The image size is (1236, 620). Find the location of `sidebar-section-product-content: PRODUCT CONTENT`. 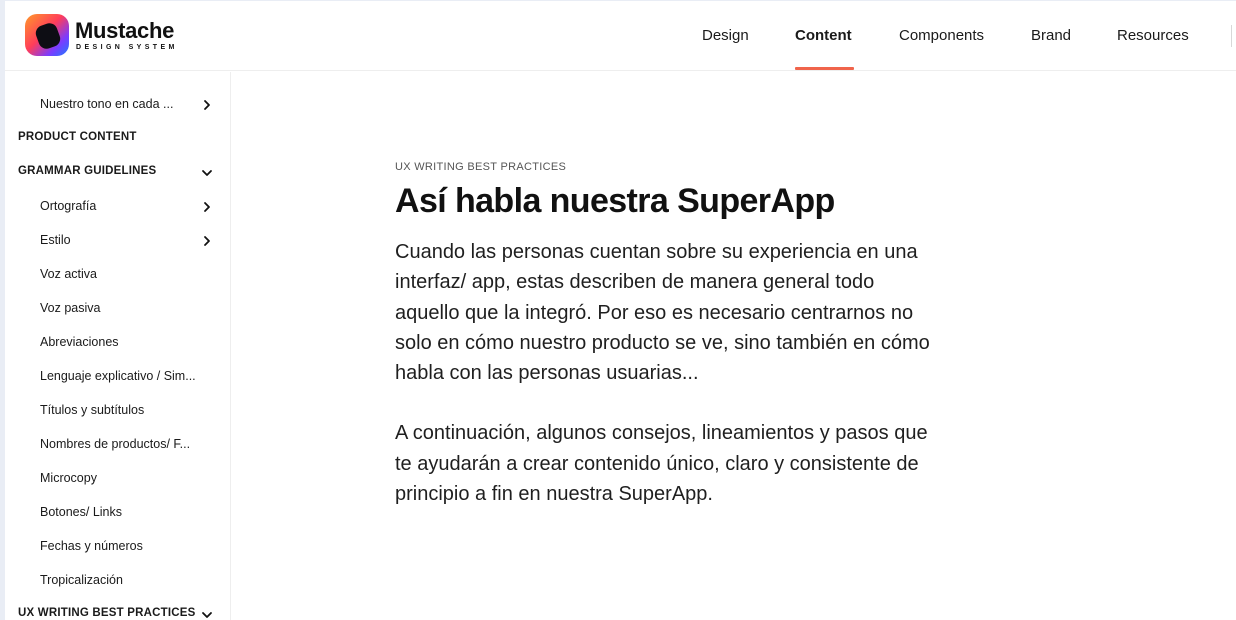

sidebar-section-product-content: PRODUCT CONTENT is located at coordinates (118, 139).